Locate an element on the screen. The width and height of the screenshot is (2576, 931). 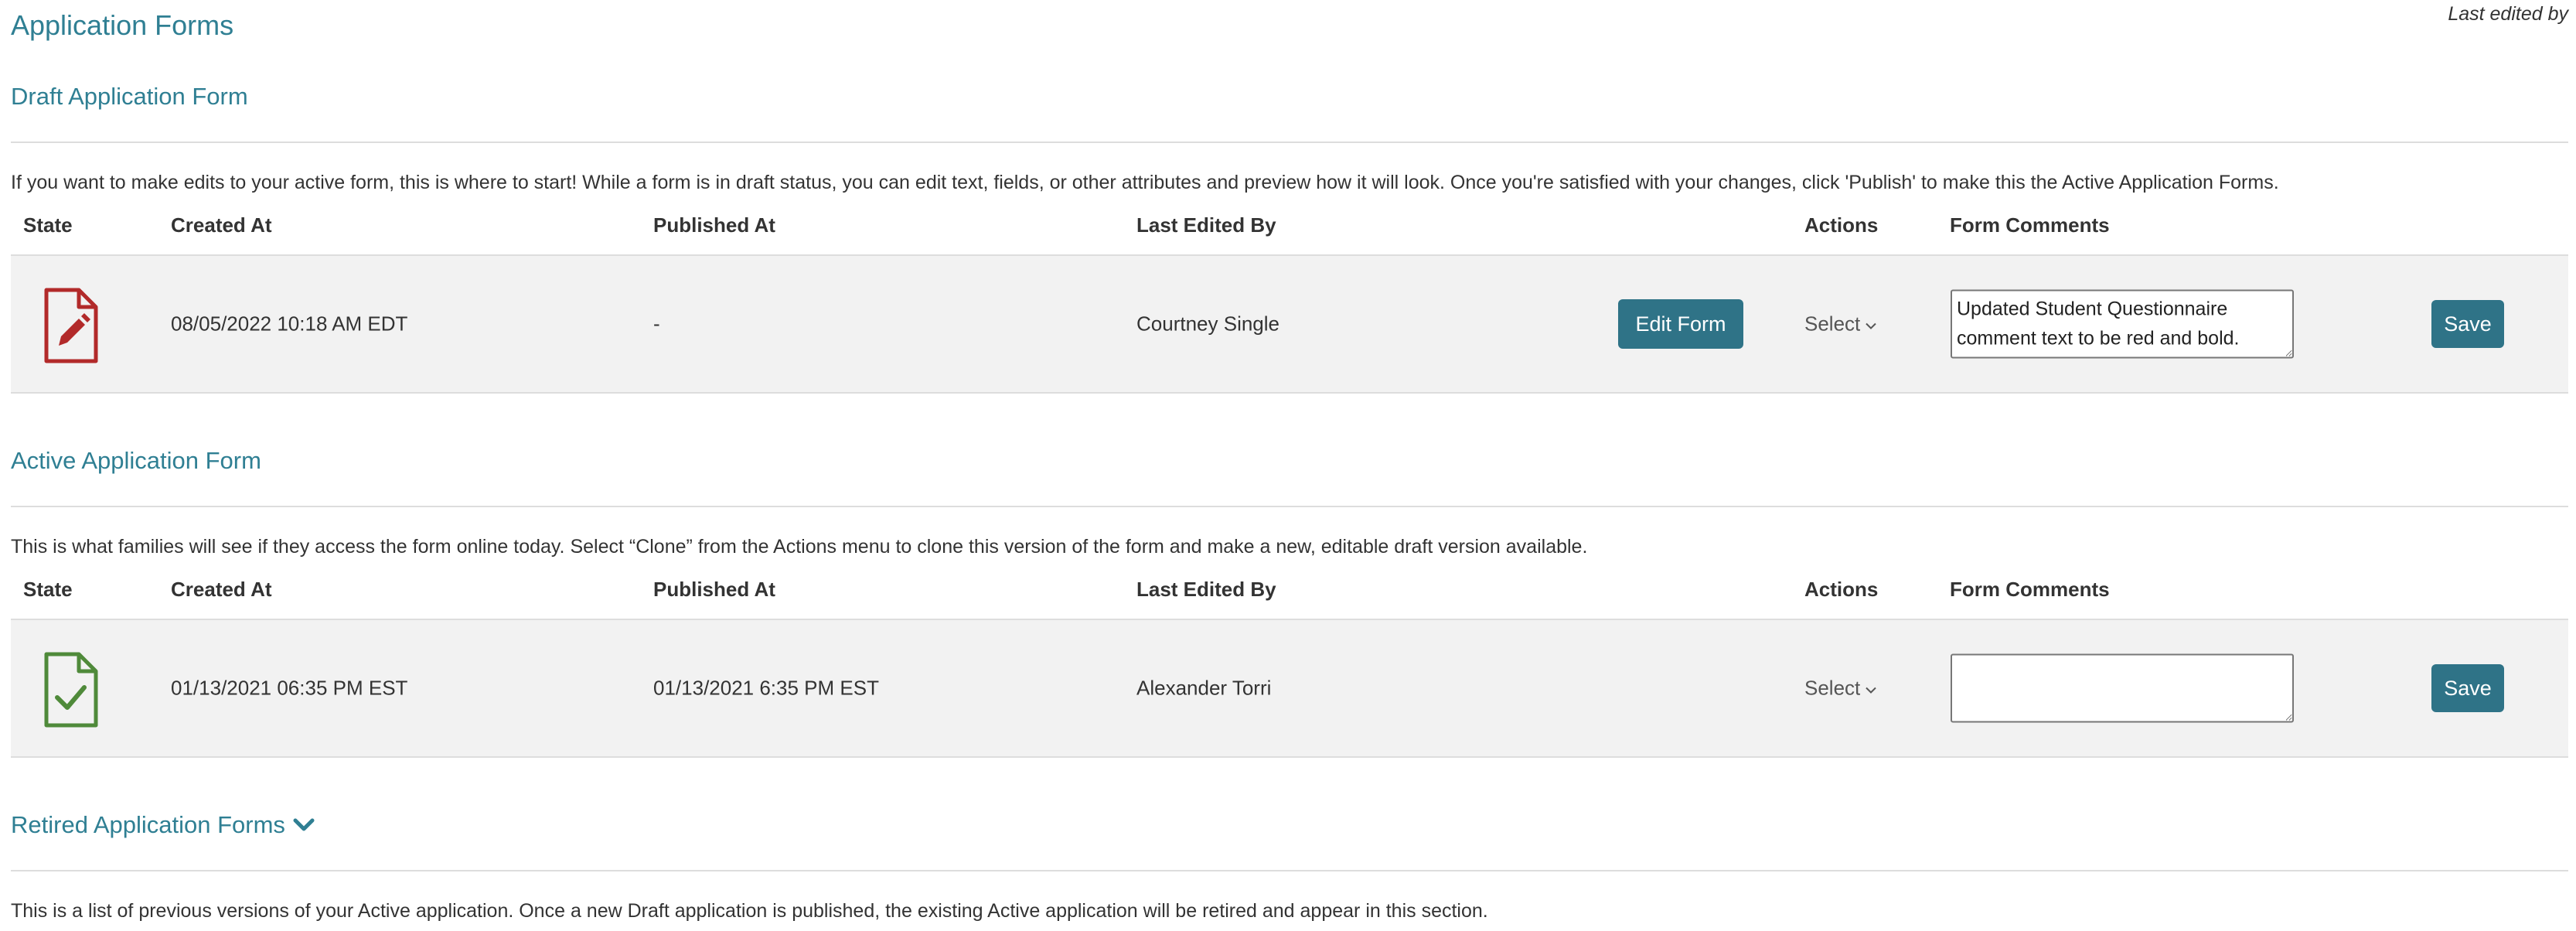
created-at: 08/05/2022 10:18 AM EDT is located at coordinates (289, 324).